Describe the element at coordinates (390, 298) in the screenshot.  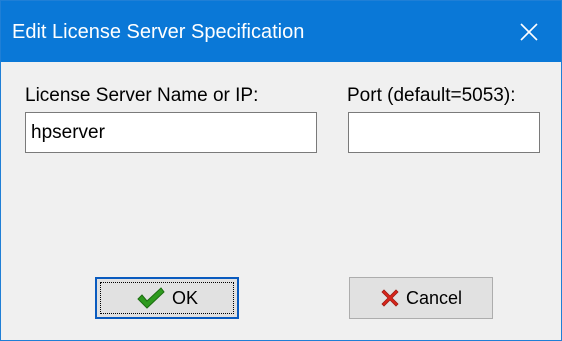
I see `red-x-icon` at that location.